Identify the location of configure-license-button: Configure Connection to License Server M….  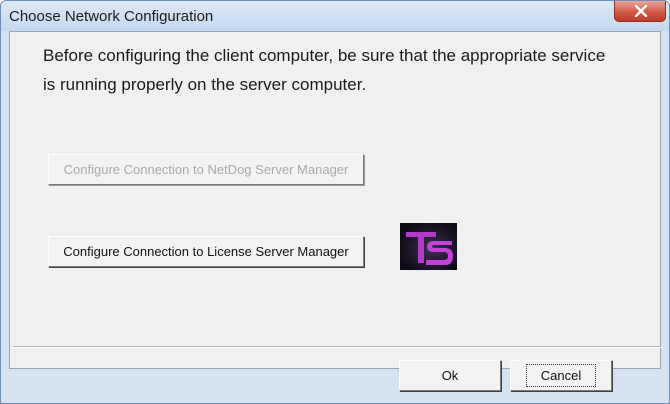
(206, 251).